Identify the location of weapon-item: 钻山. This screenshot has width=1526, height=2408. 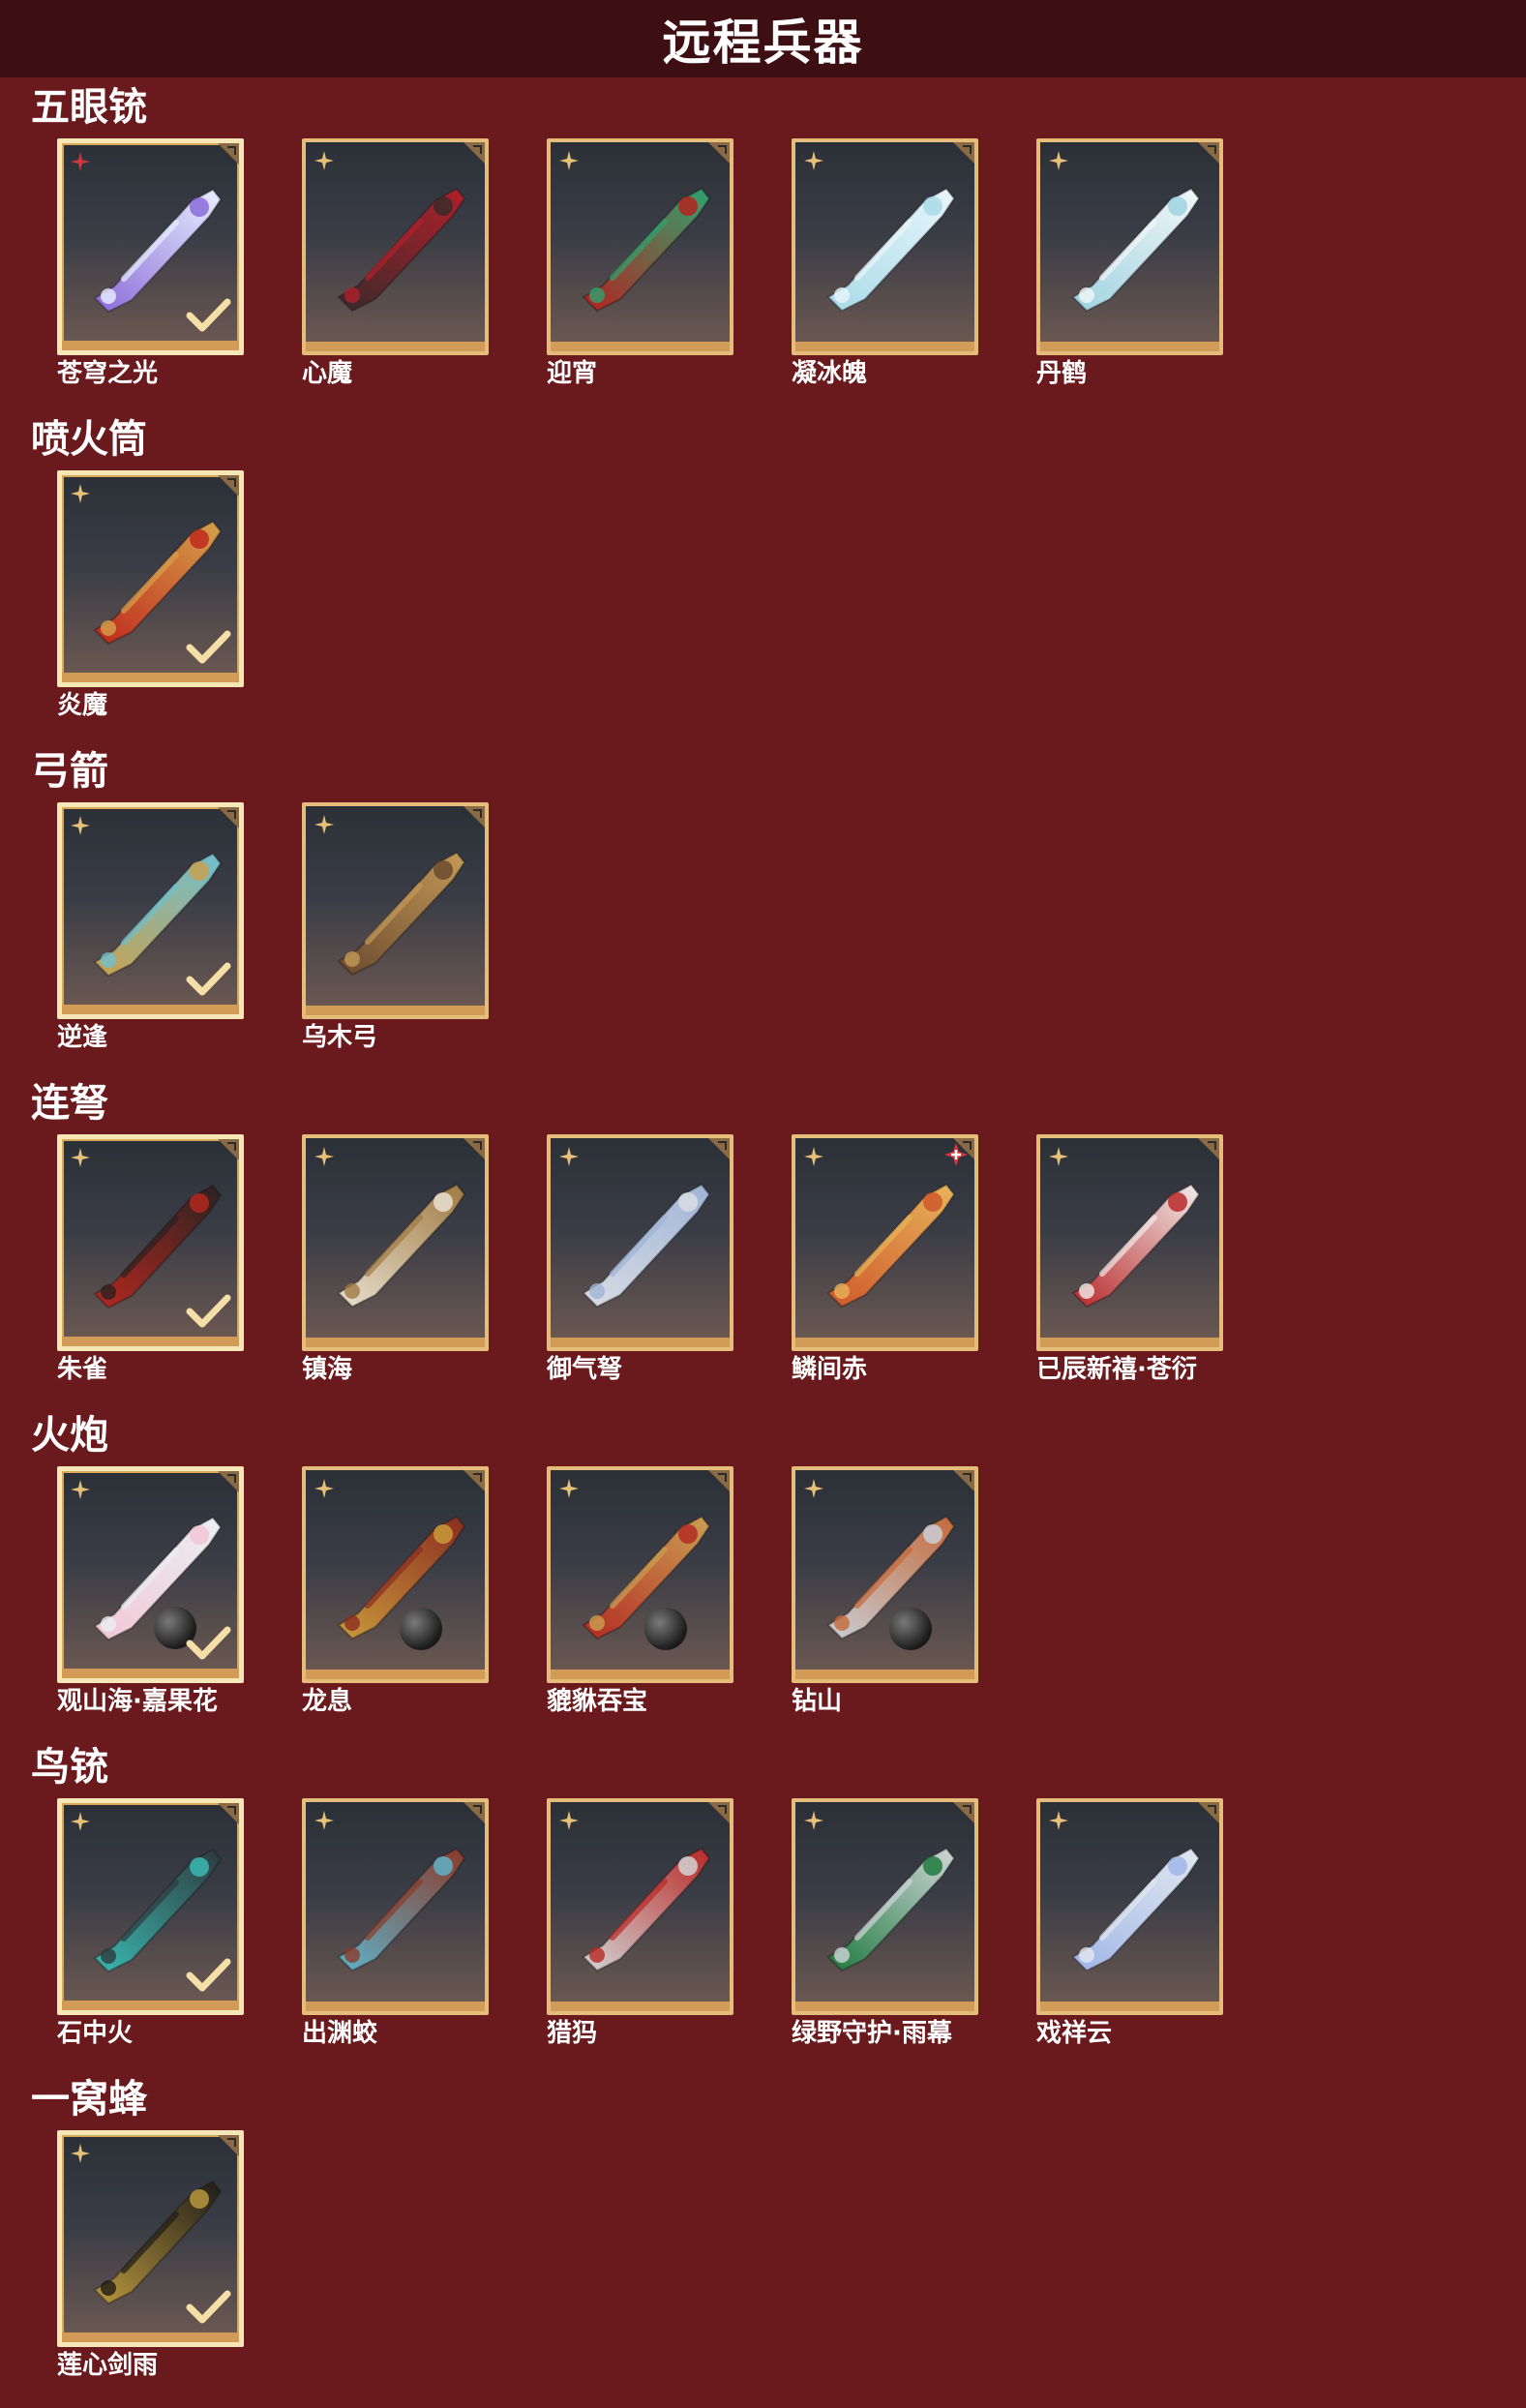
(885, 1592).